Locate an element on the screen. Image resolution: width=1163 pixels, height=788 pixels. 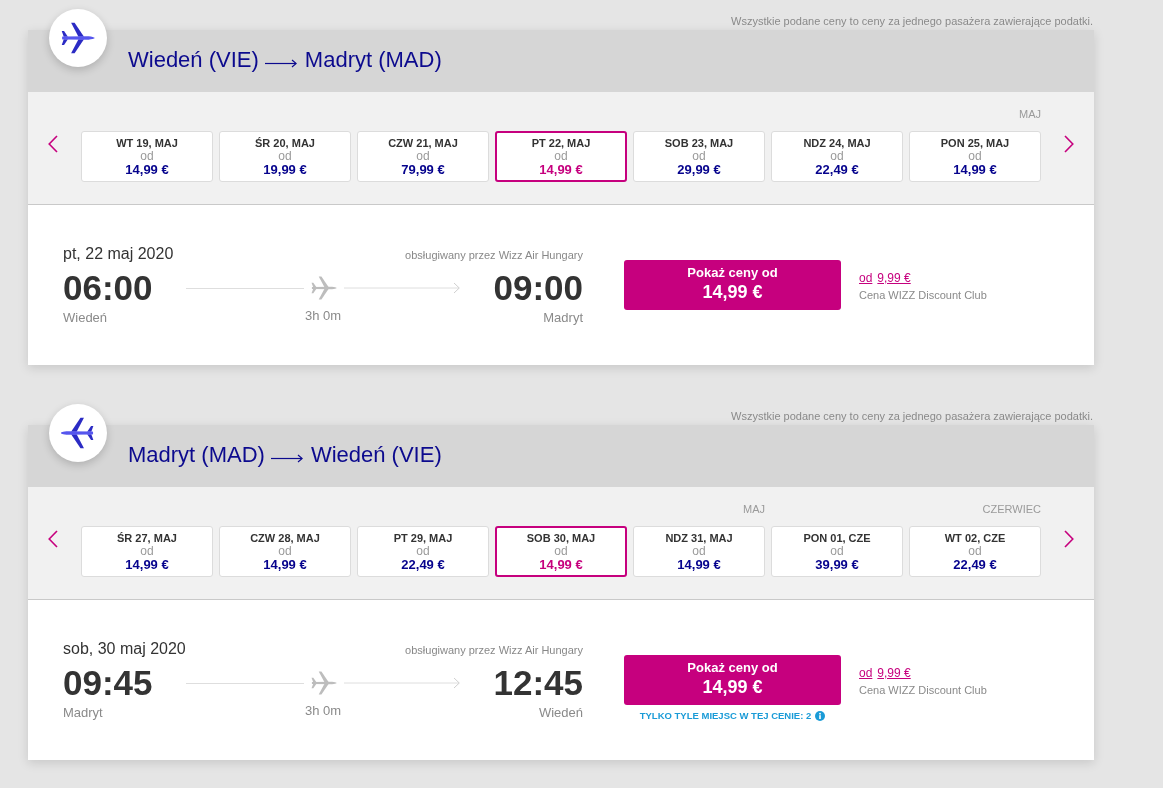
arrival-city: Wiedeń is located at coordinates (560, 713).